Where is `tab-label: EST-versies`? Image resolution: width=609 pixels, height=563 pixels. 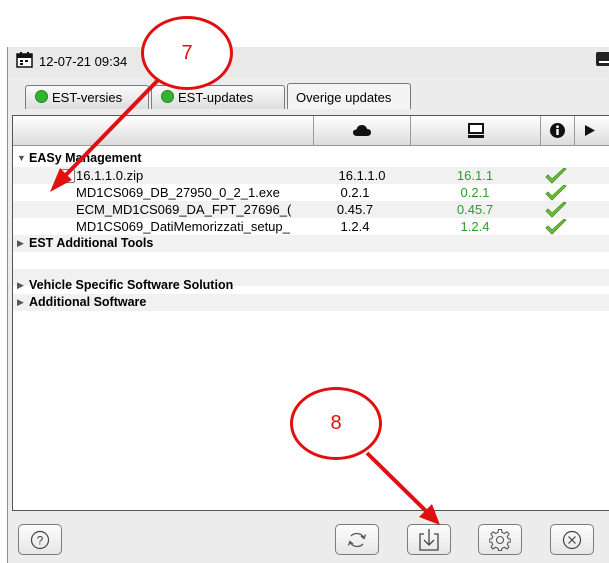 tab-label: EST-versies is located at coordinates (87, 97).